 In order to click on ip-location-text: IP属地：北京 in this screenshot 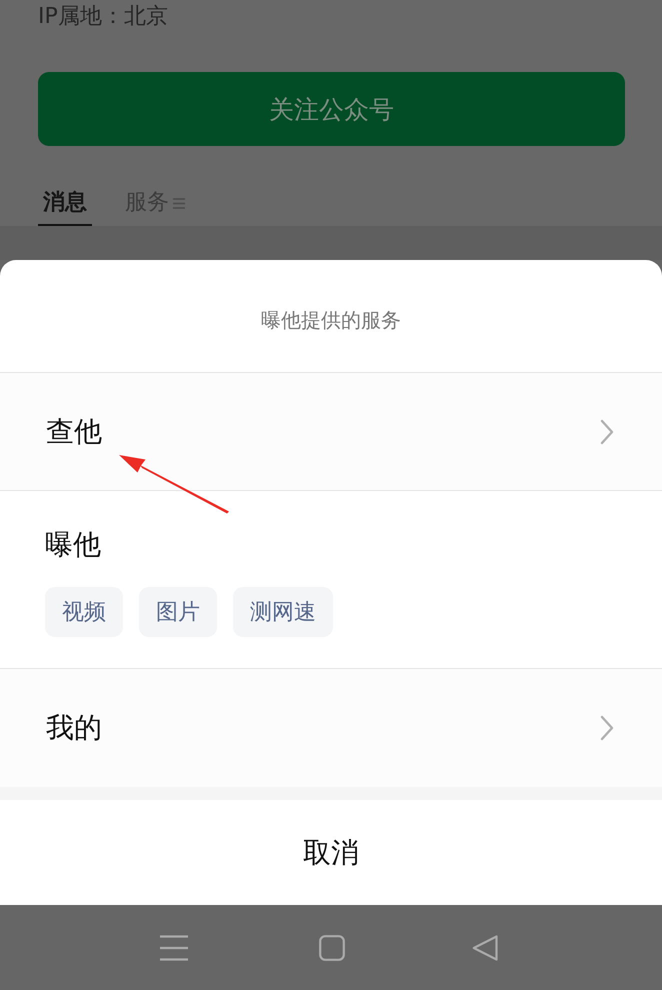, I will do `click(103, 17)`.